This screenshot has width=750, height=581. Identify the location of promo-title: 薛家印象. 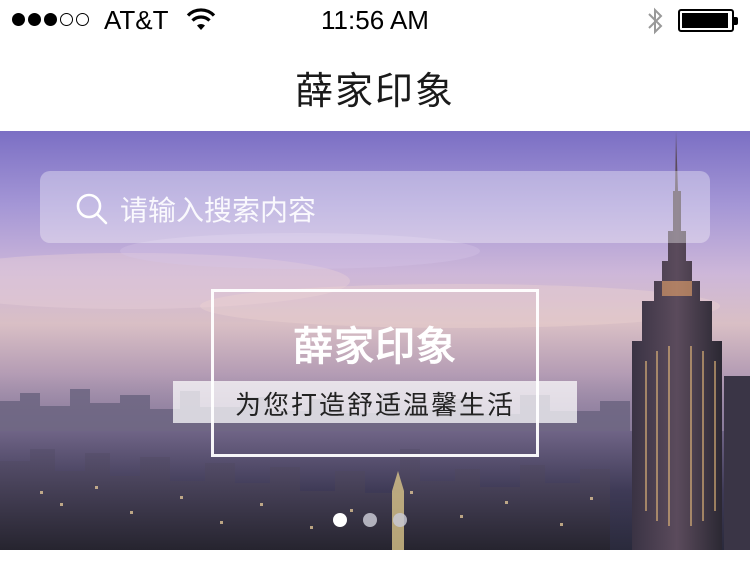
(375, 346).